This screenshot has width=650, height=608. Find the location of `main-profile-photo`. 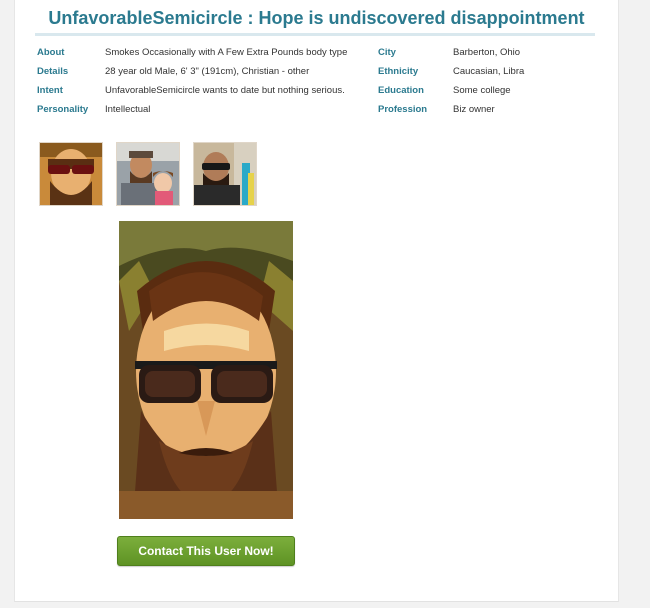

main-profile-photo is located at coordinates (206, 370).